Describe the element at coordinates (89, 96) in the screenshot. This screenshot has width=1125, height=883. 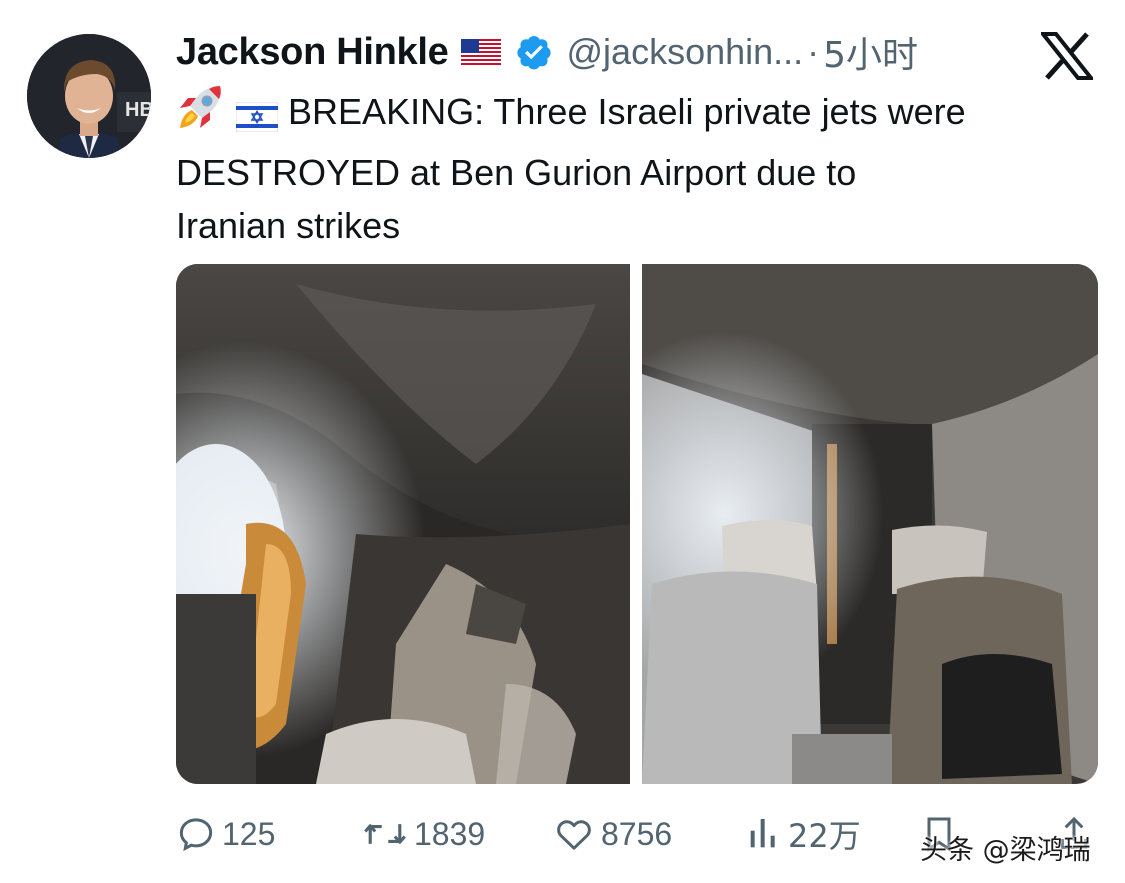
I see `author-avatar: HB` at that location.